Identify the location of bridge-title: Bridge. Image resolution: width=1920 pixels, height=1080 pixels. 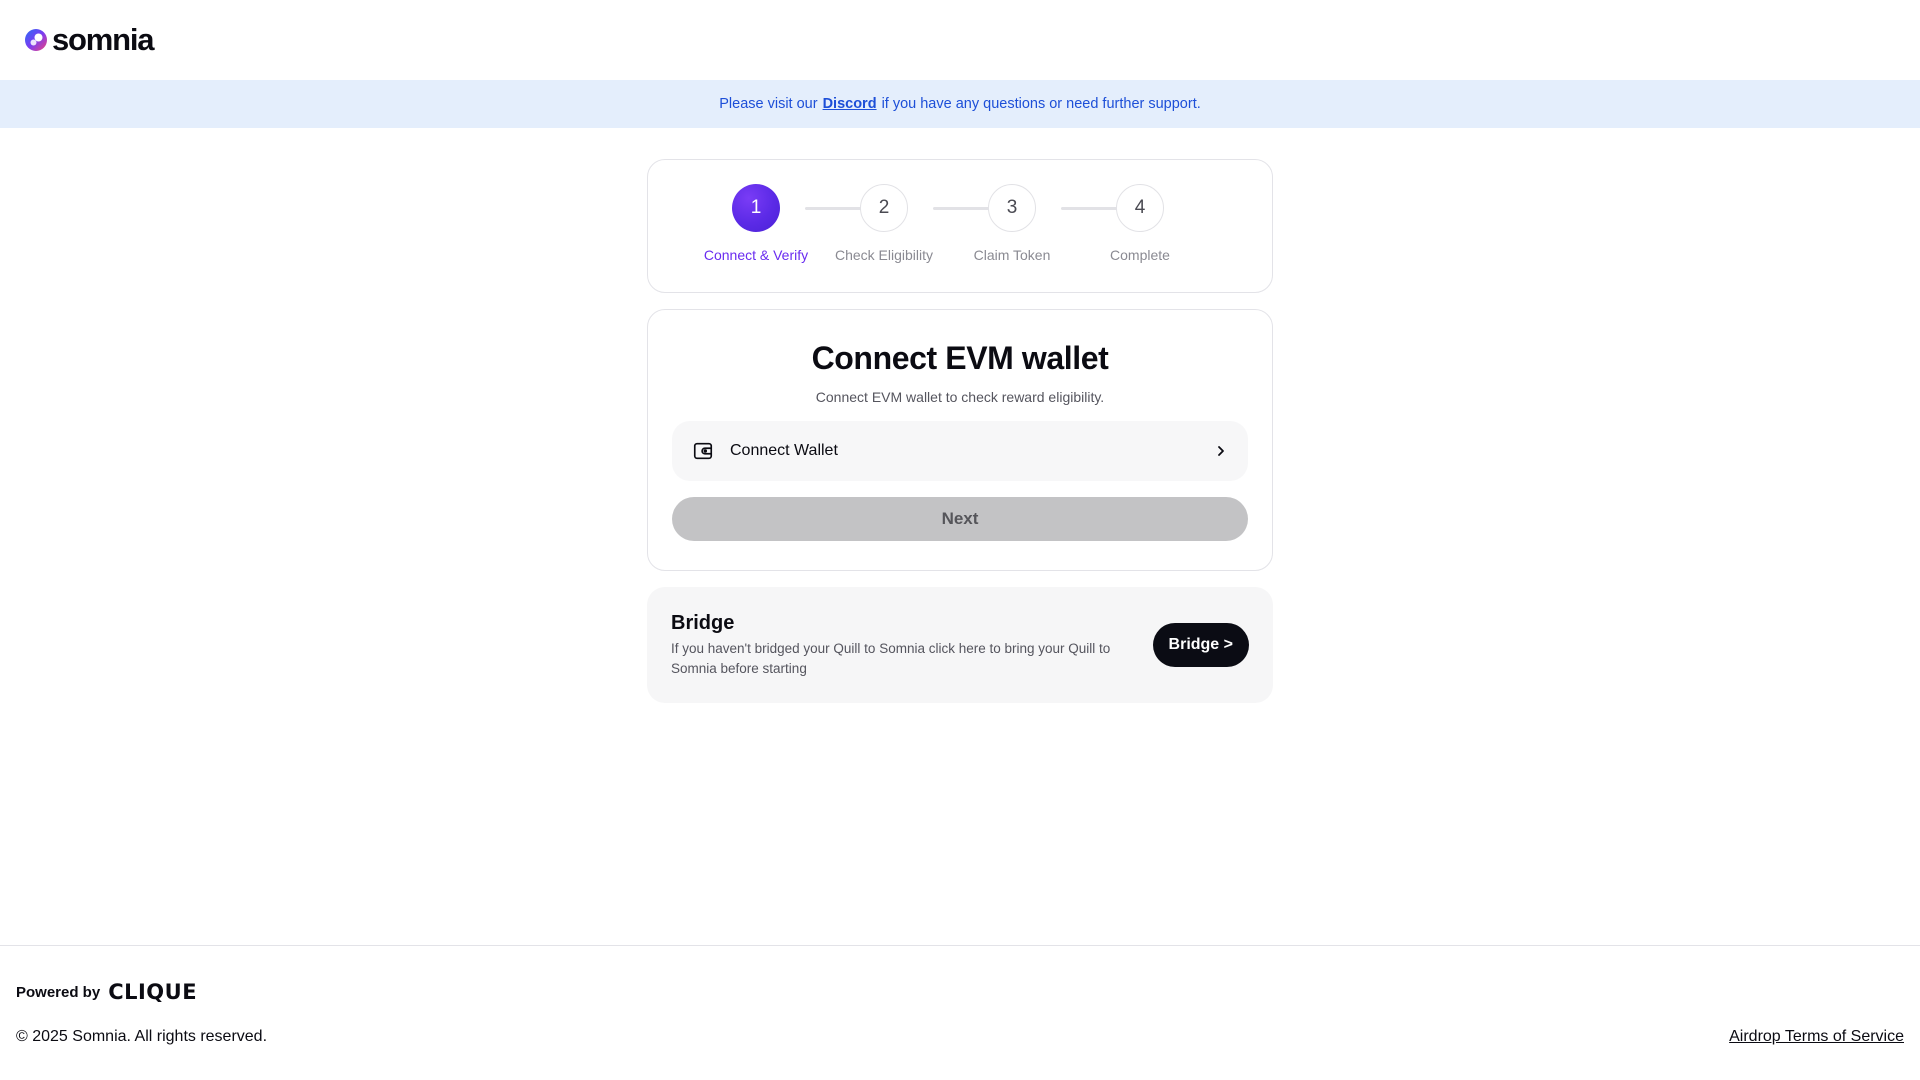
(703, 622).